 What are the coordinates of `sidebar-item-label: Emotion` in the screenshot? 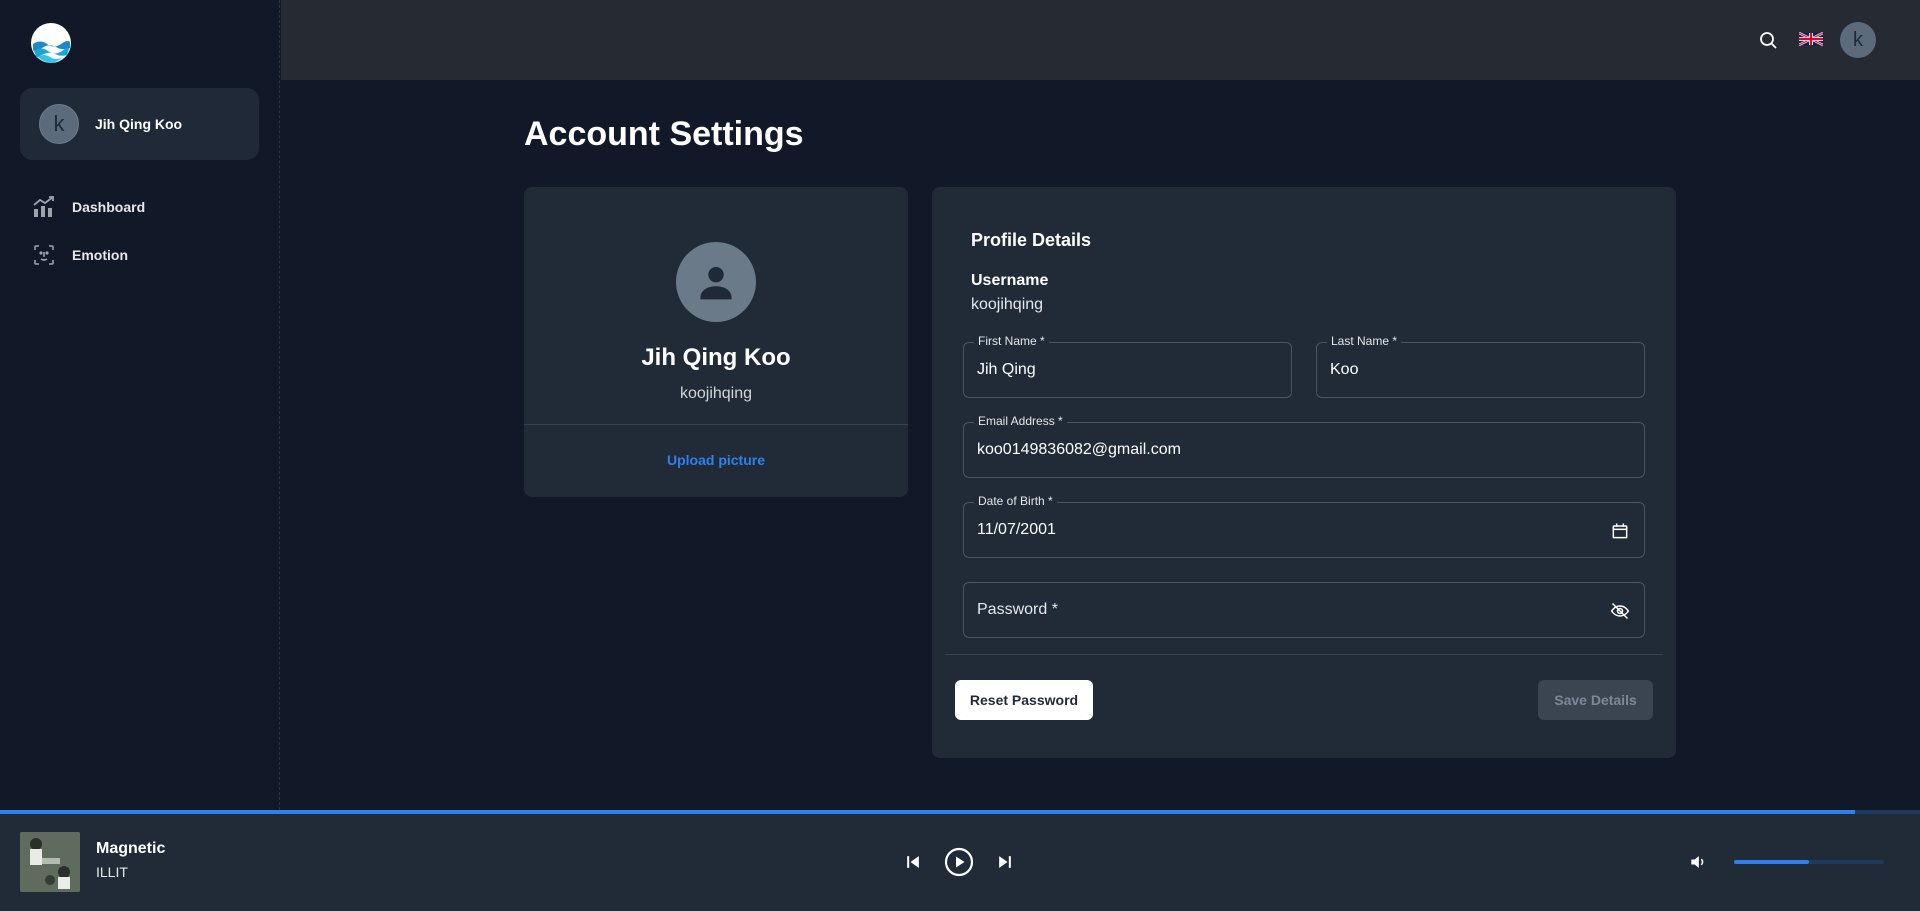 It's located at (100, 255).